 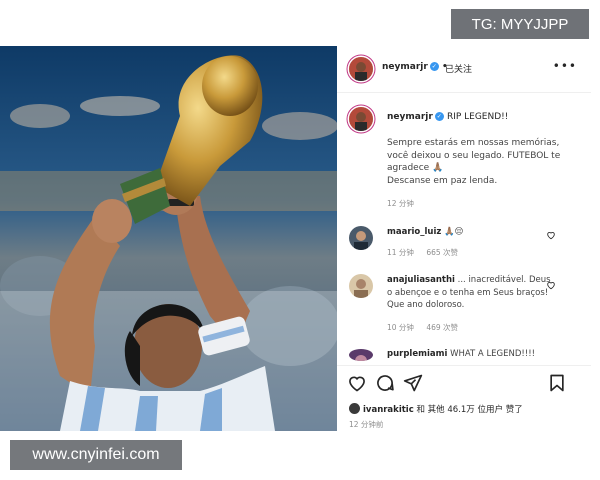 I want to click on caption-header: neymarjr ✓ RIP LEGEND!!, so click(x=447, y=117).